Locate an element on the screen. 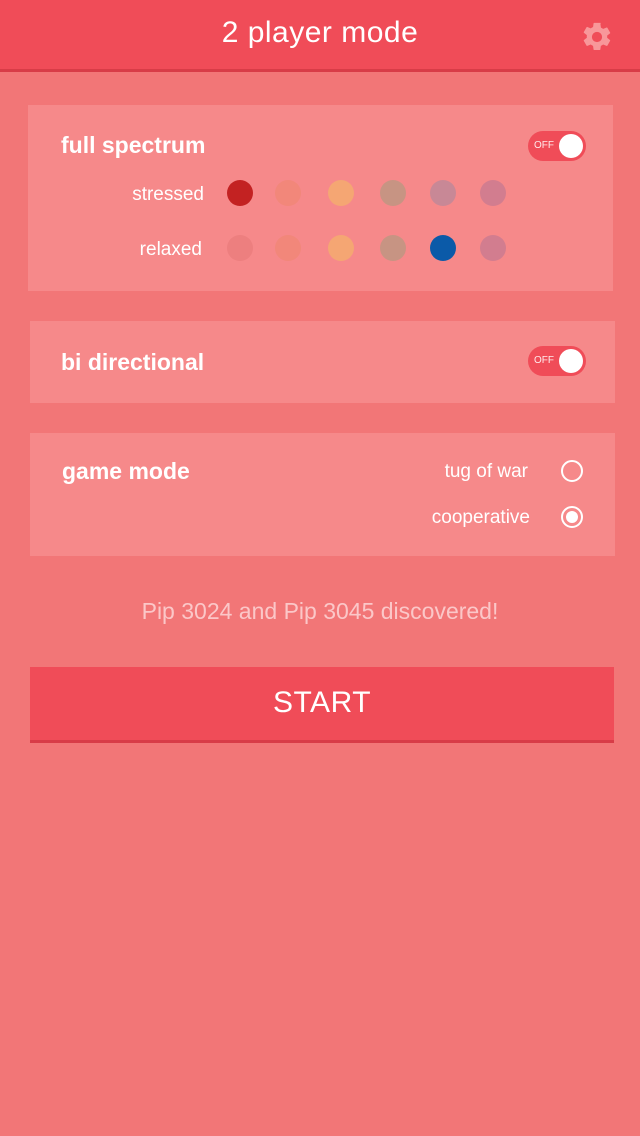  app-header: 2 player mode is located at coordinates (320, 36).